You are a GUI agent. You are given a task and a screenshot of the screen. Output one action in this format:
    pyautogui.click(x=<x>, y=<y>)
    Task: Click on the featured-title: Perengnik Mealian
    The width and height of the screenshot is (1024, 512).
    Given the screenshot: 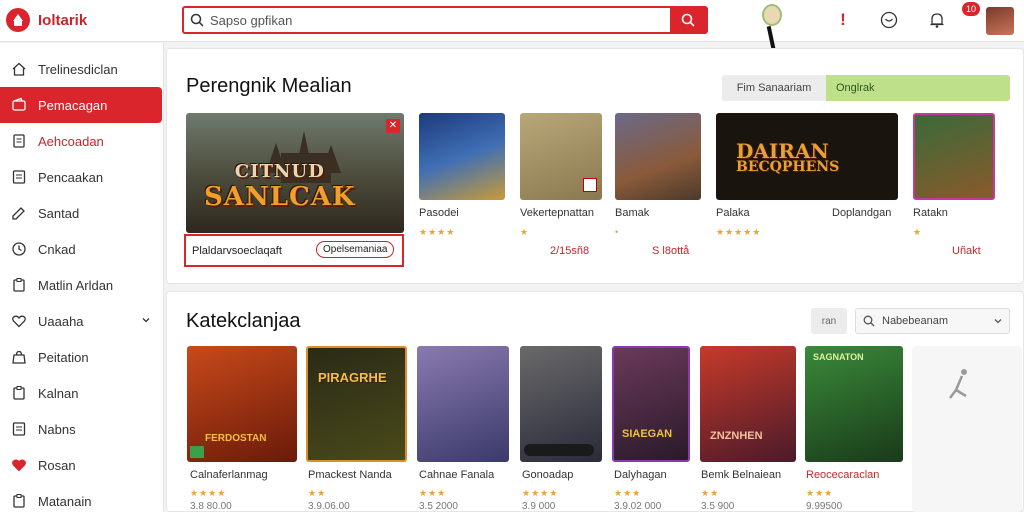 What is the action you would take?
    pyautogui.click(x=269, y=86)
    